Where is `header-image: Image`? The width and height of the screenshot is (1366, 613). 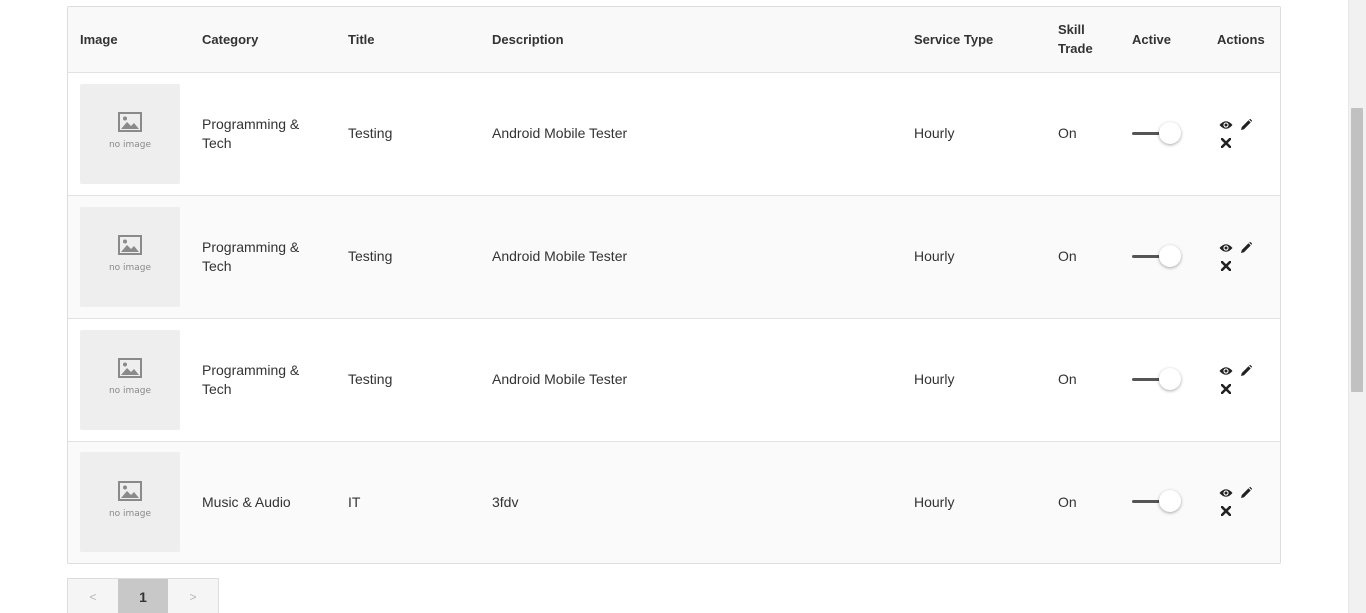
header-image: Image is located at coordinates (129, 40).